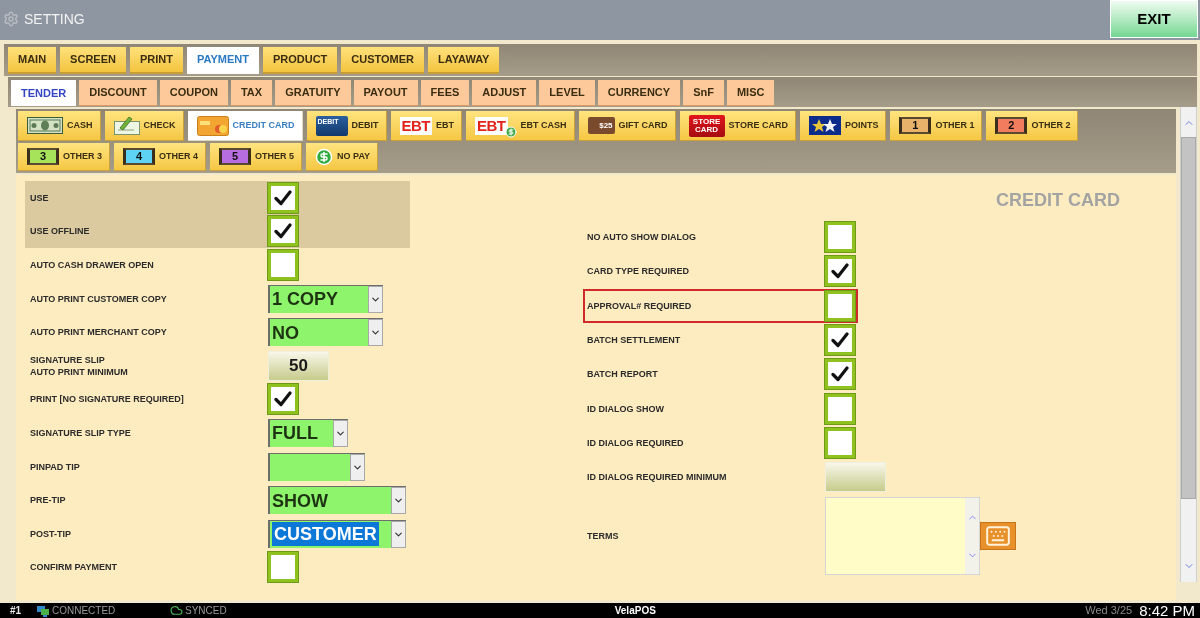 This screenshot has height=618, width=1200. Describe the element at coordinates (107, 399) in the screenshot. I see `setting-label: PRINT [NO SIGNATURE REQUIRED]` at that location.